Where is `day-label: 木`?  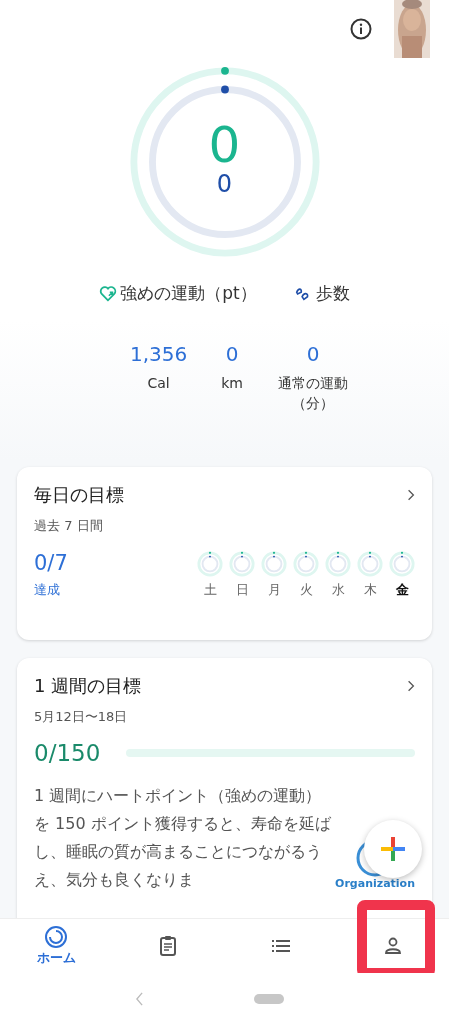 day-label: 木 is located at coordinates (370, 590).